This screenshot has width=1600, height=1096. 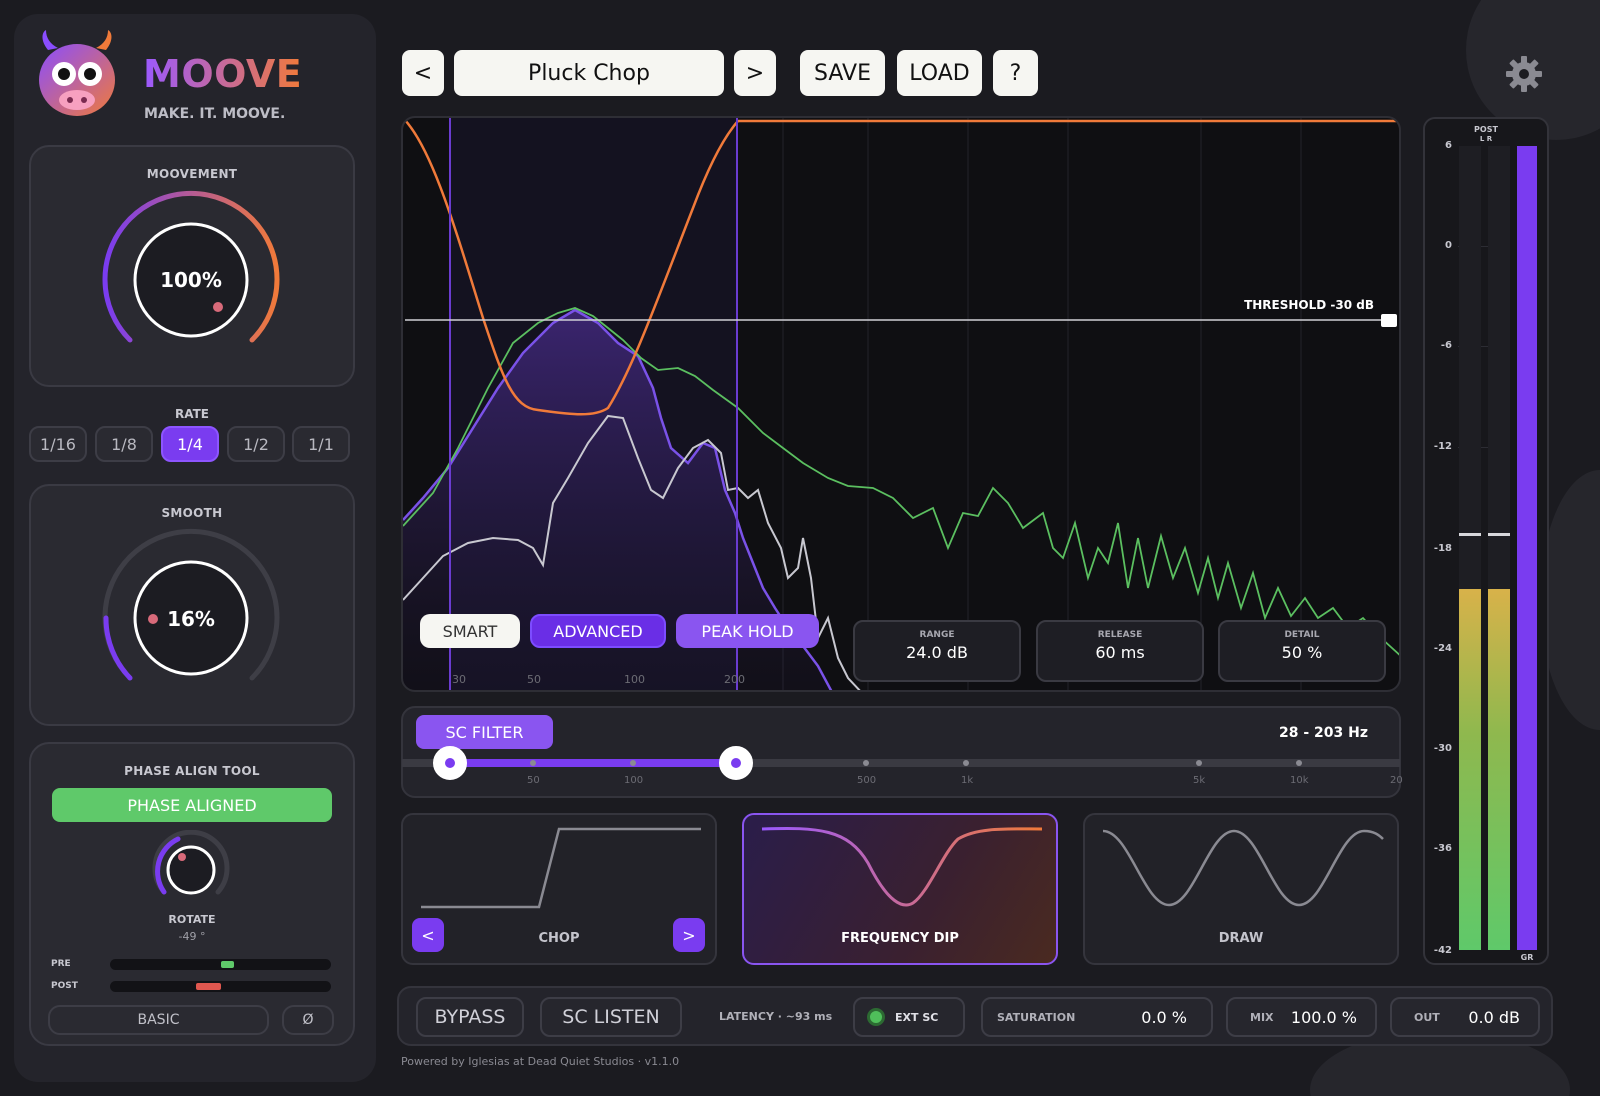 What do you see at coordinates (1097, 1017) in the screenshot?
I see `saturation-control: SATURATION 0.0 %` at bounding box center [1097, 1017].